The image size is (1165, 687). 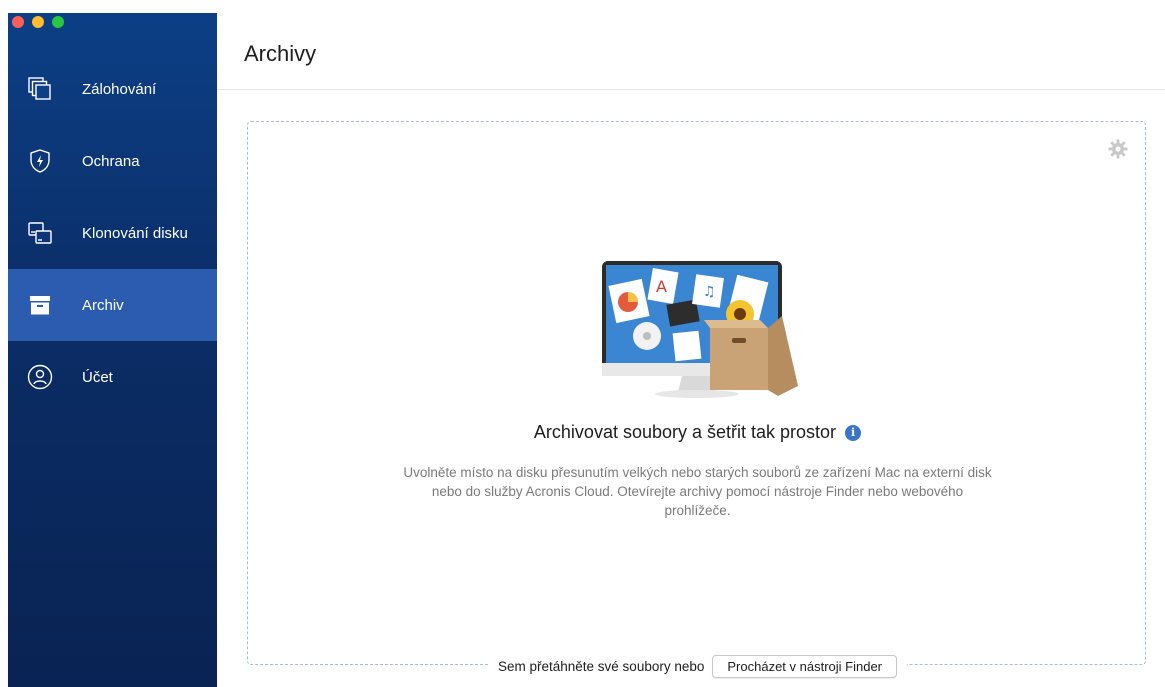 What do you see at coordinates (40, 233) in the screenshot?
I see `disk-clone-icon` at bounding box center [40, 233].